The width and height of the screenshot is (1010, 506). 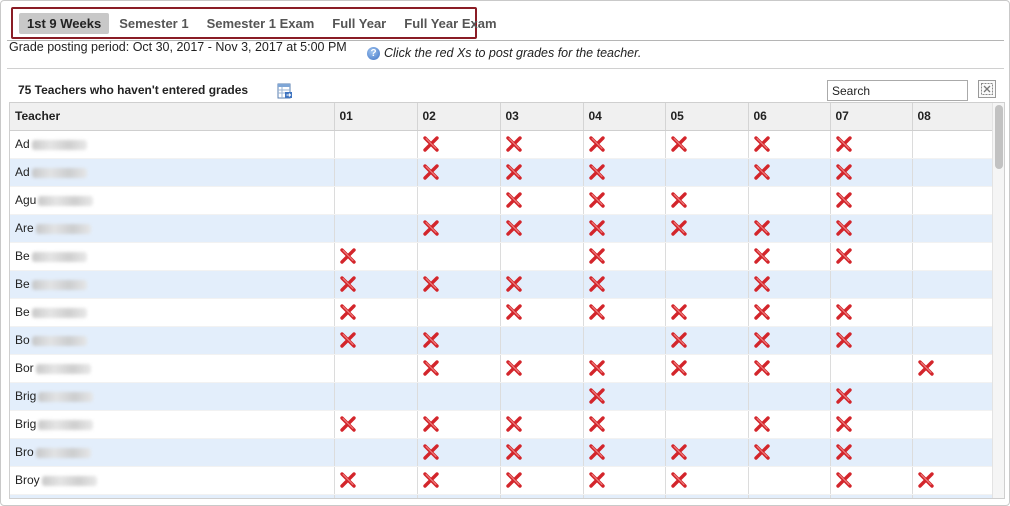 What do you see at coordinates (897, 90) in the screenshot?
I see `search-input` at bounding box center [897, 90].